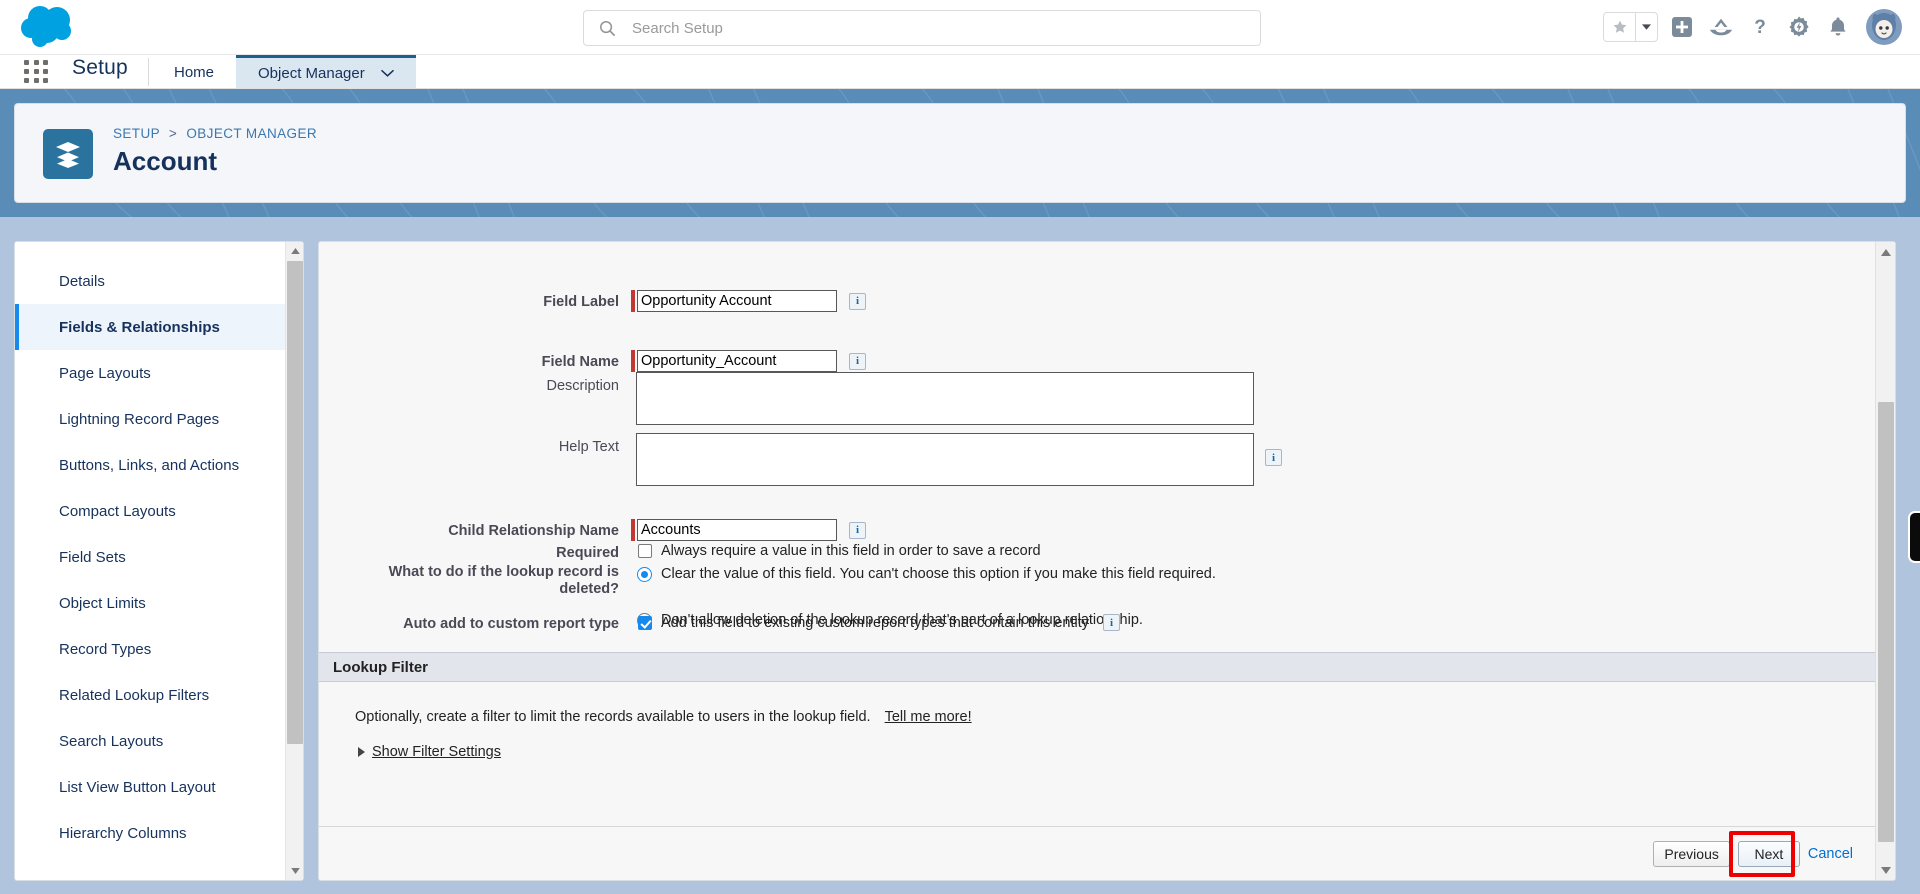 This screenshot has width=1920, height=894. I want to click on child-relationship-name-input, so click(737, 530).